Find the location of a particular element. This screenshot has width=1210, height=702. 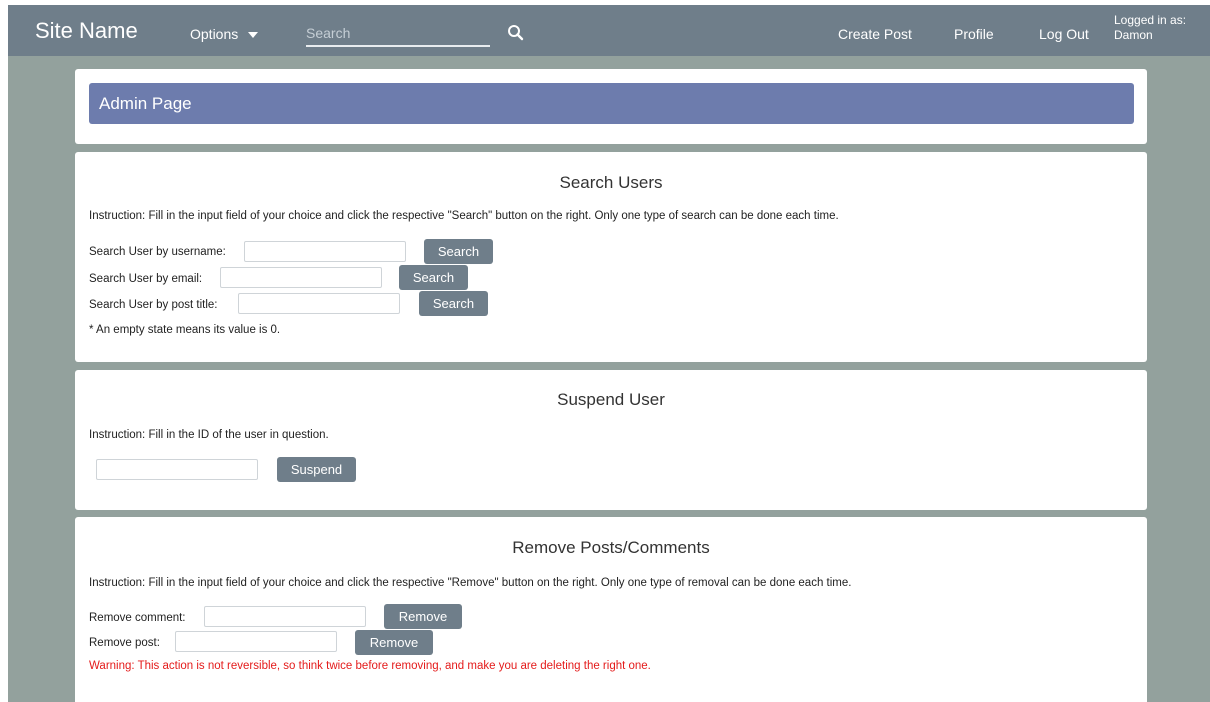

post-title-search-label: Search User by post title: is located at coordinates (153, 305).